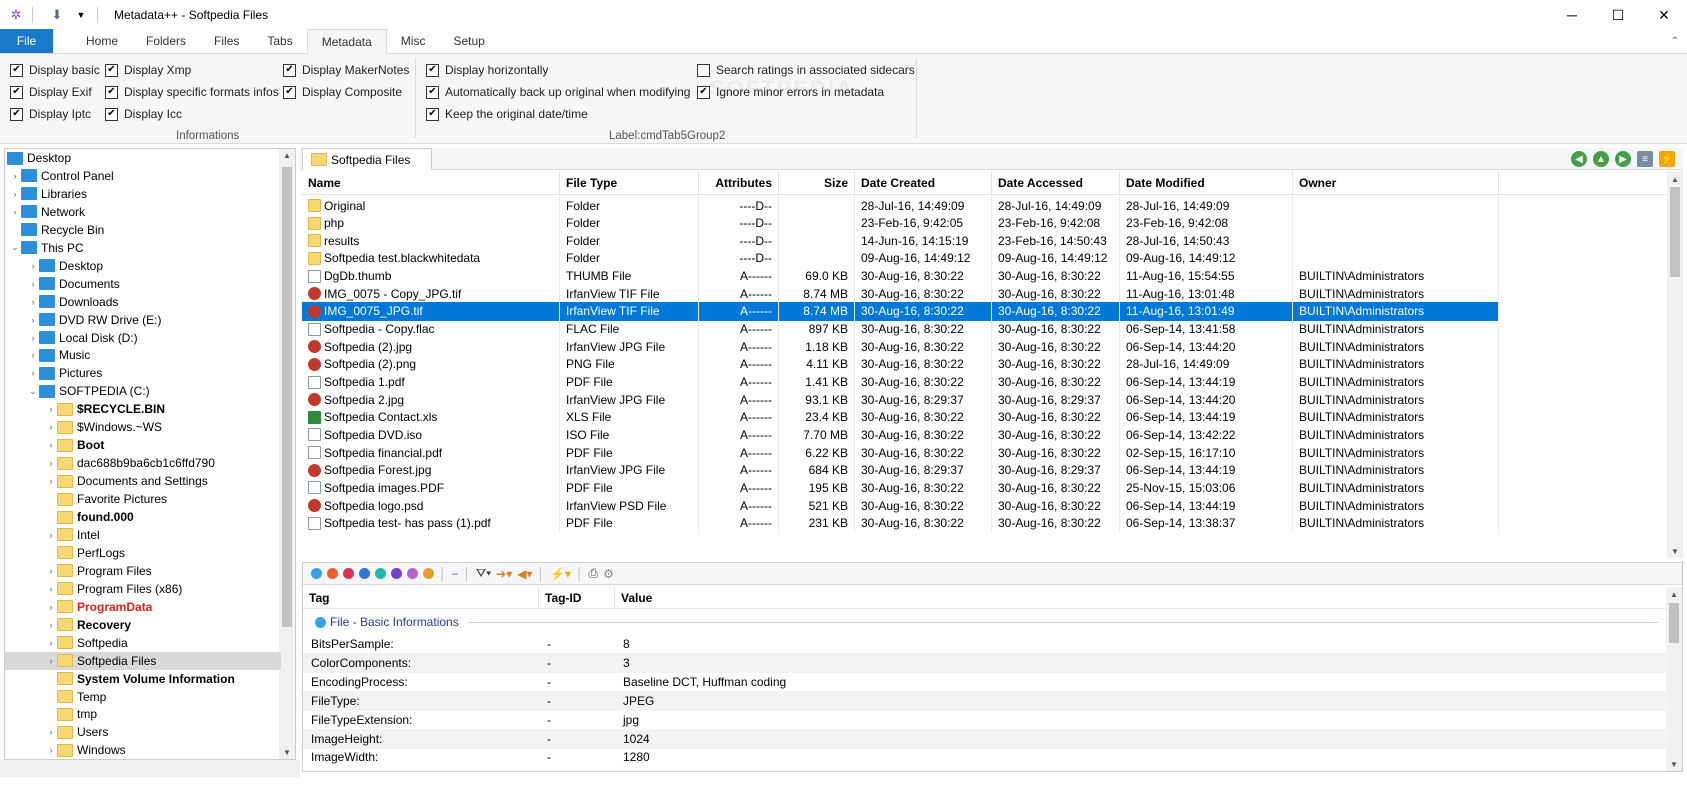 The width and height of the screenshot is (1687, 789). I want to click on tree-item: › $RECYCLE.BIN, so click(143, 409).